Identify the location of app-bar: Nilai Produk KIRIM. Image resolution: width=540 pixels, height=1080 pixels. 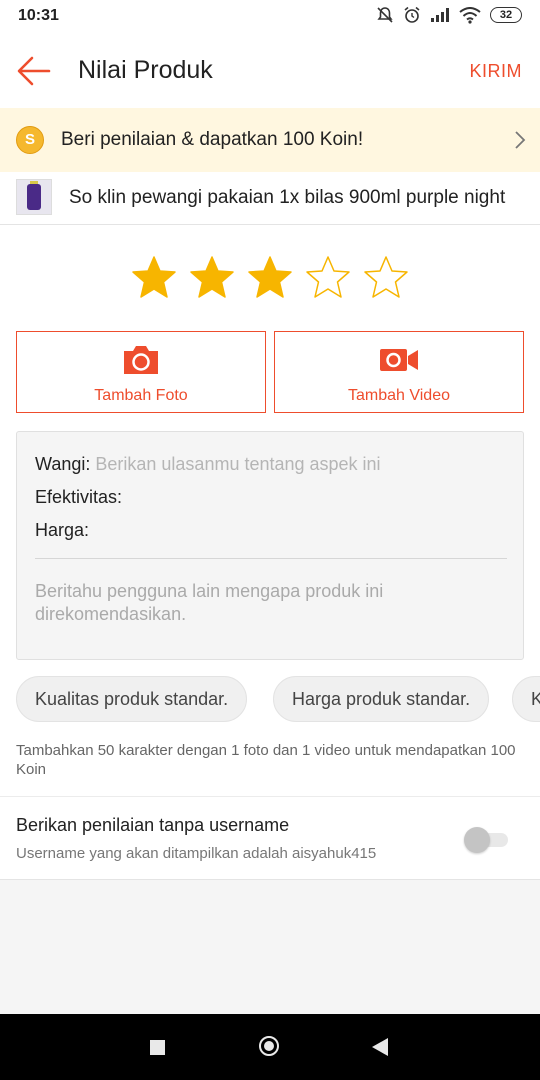
(270, 71).